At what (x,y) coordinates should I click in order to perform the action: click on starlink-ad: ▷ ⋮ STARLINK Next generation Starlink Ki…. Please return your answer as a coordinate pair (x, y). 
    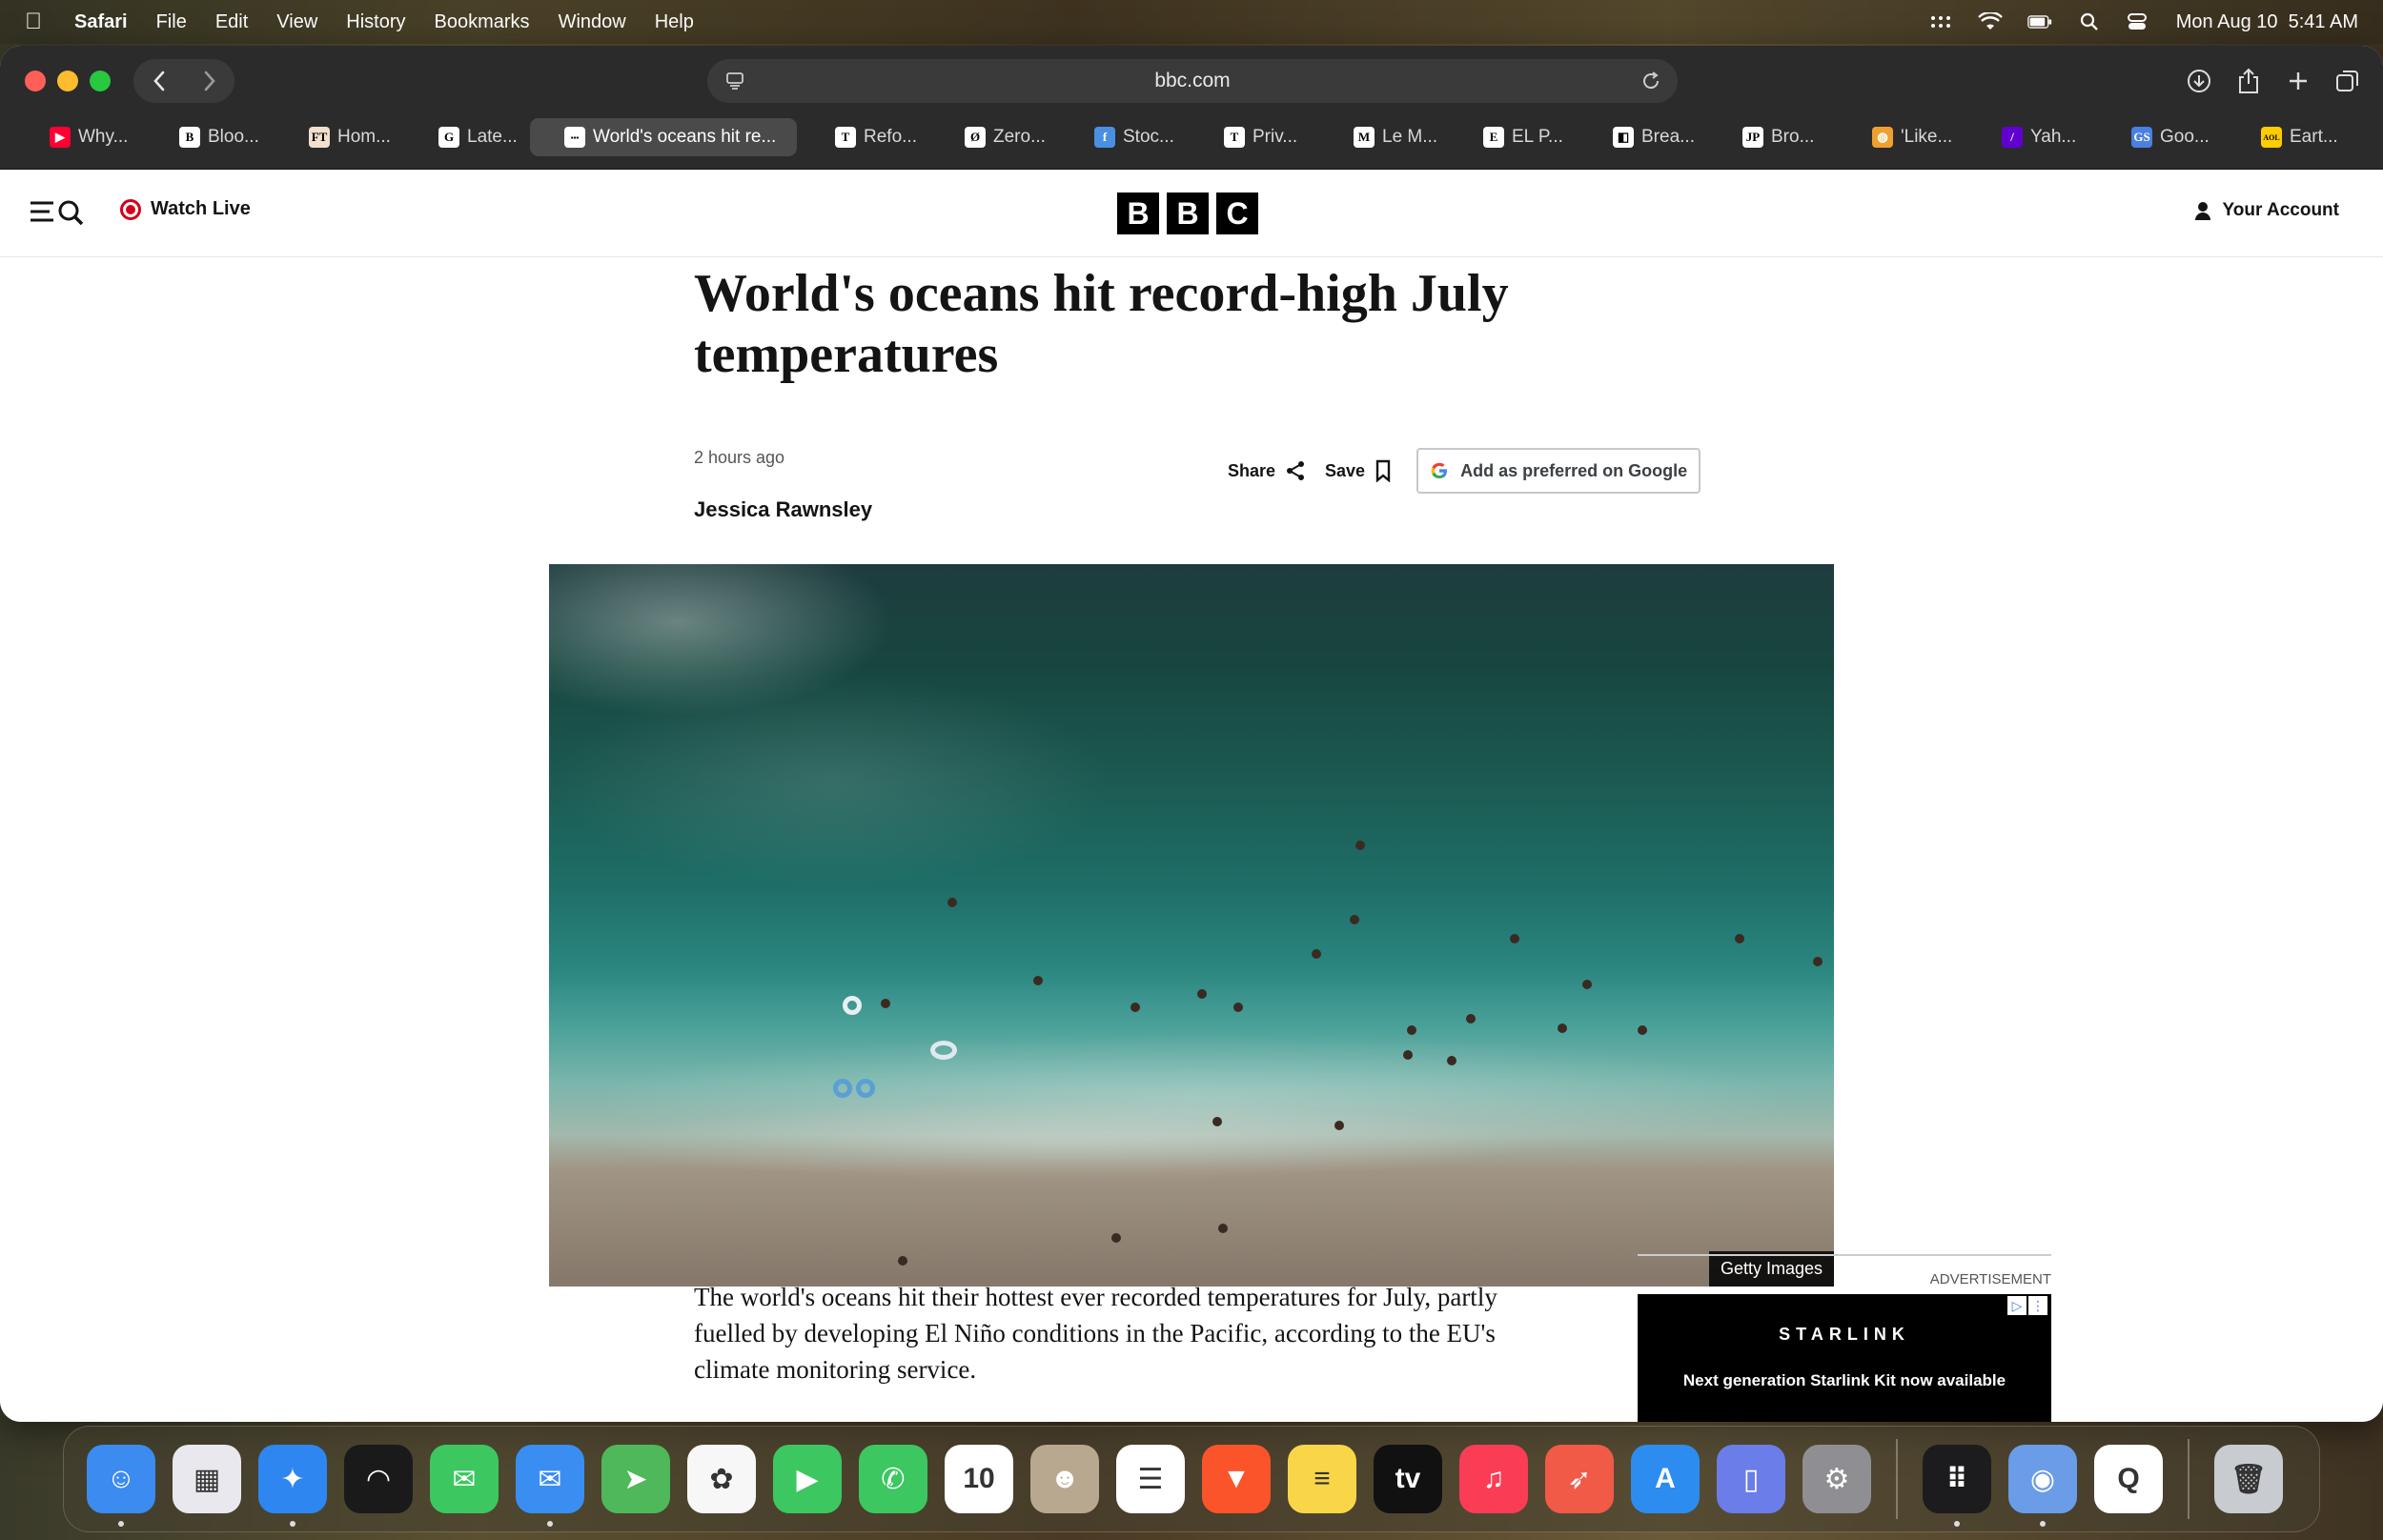
    Looking at the image, I should click on (1845, 1358).